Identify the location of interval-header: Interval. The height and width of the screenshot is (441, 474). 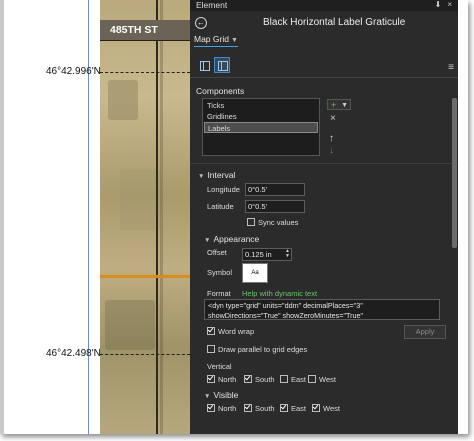
(221, 175).